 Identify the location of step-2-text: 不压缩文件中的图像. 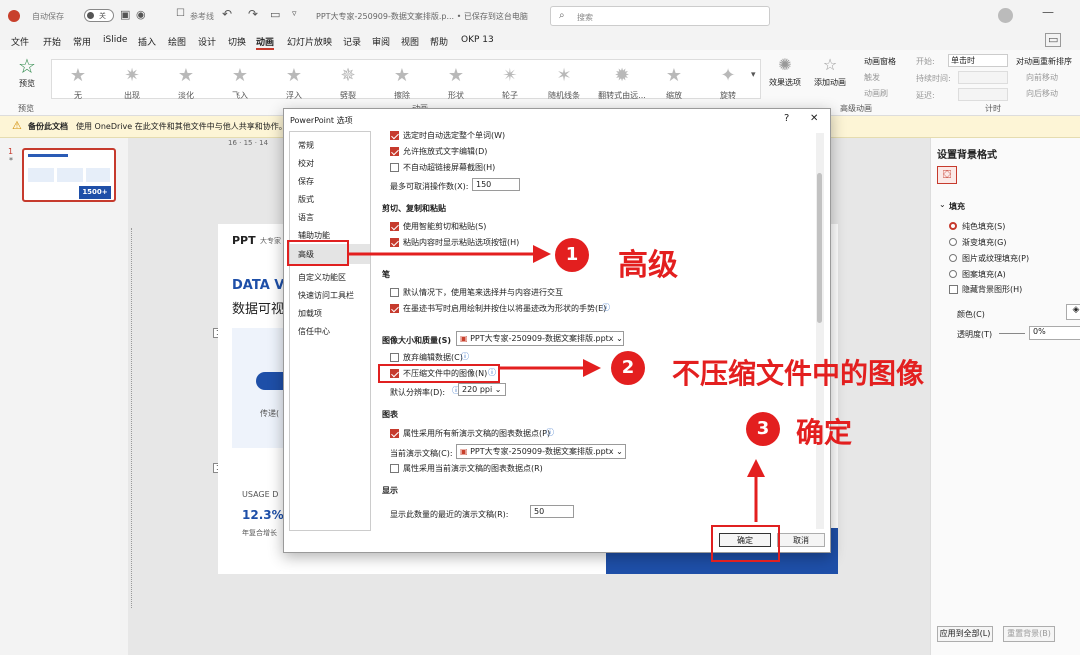
(798, 373).